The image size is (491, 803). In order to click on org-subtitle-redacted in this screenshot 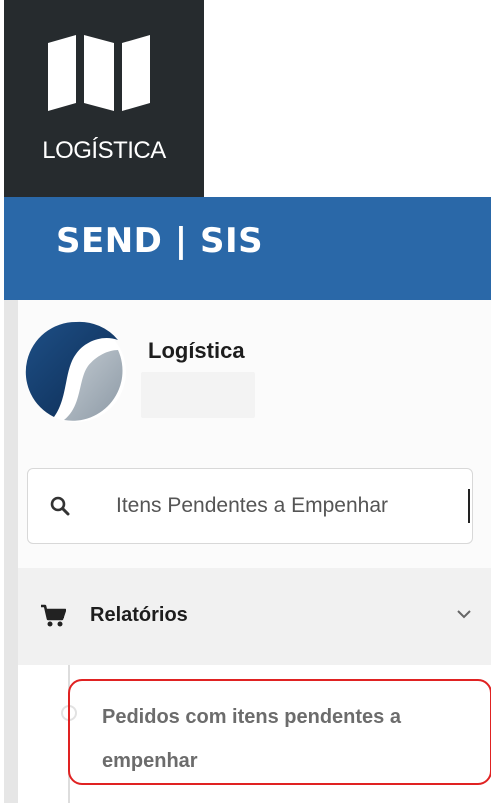, I will do `click(198, 395)`.